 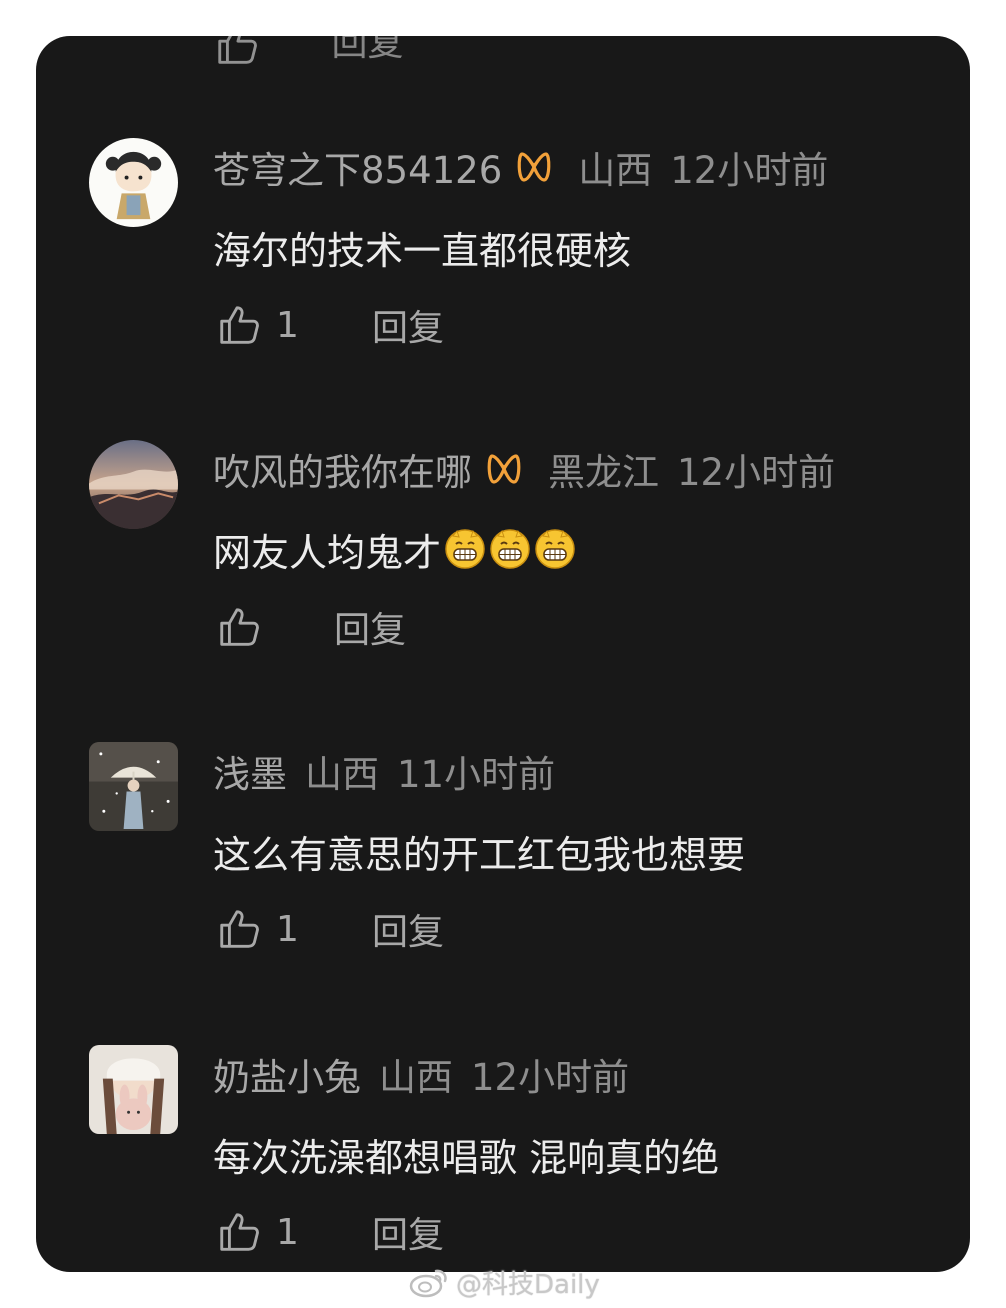 What do you see at coordinates (342, 469) in the screenshot?
I see `username: 吹风的我你在哪` at bounding box center [342, 469].